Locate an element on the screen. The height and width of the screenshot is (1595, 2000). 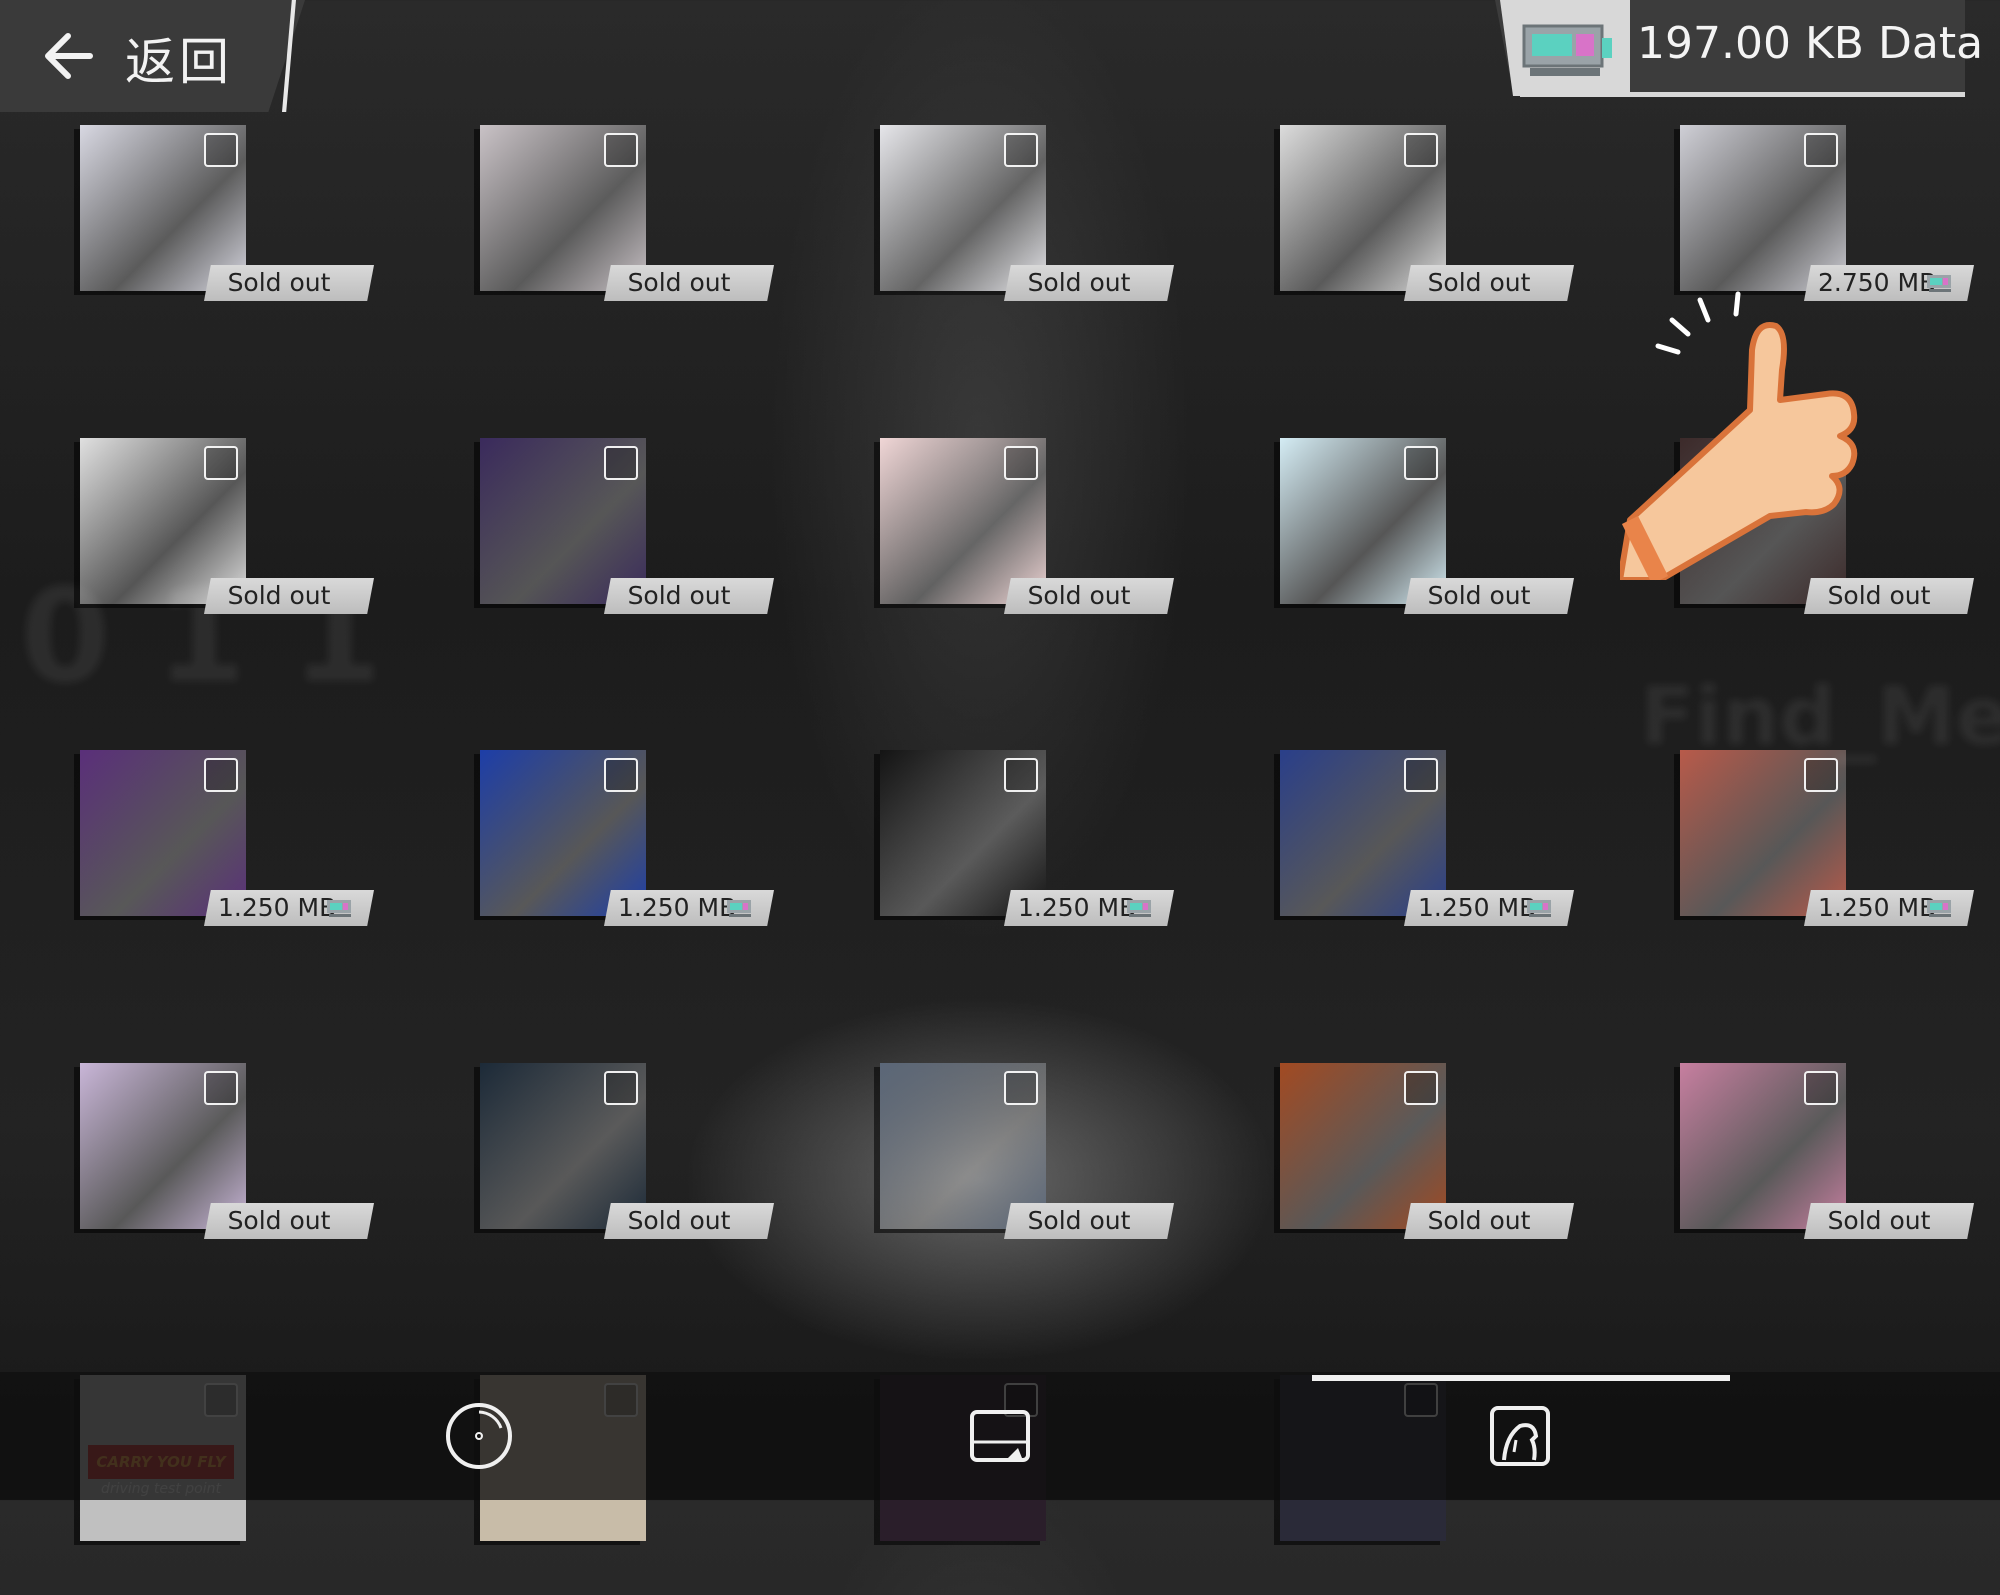
avatar-icon is located at coordinates (1520, 1436).